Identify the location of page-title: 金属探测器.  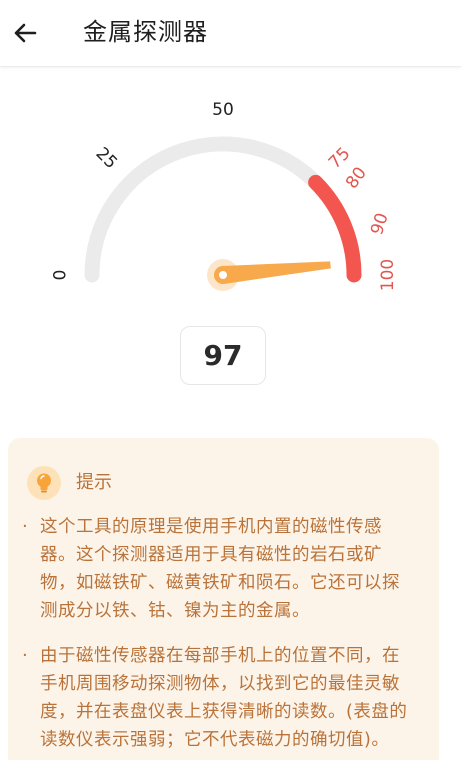
(145, 32).